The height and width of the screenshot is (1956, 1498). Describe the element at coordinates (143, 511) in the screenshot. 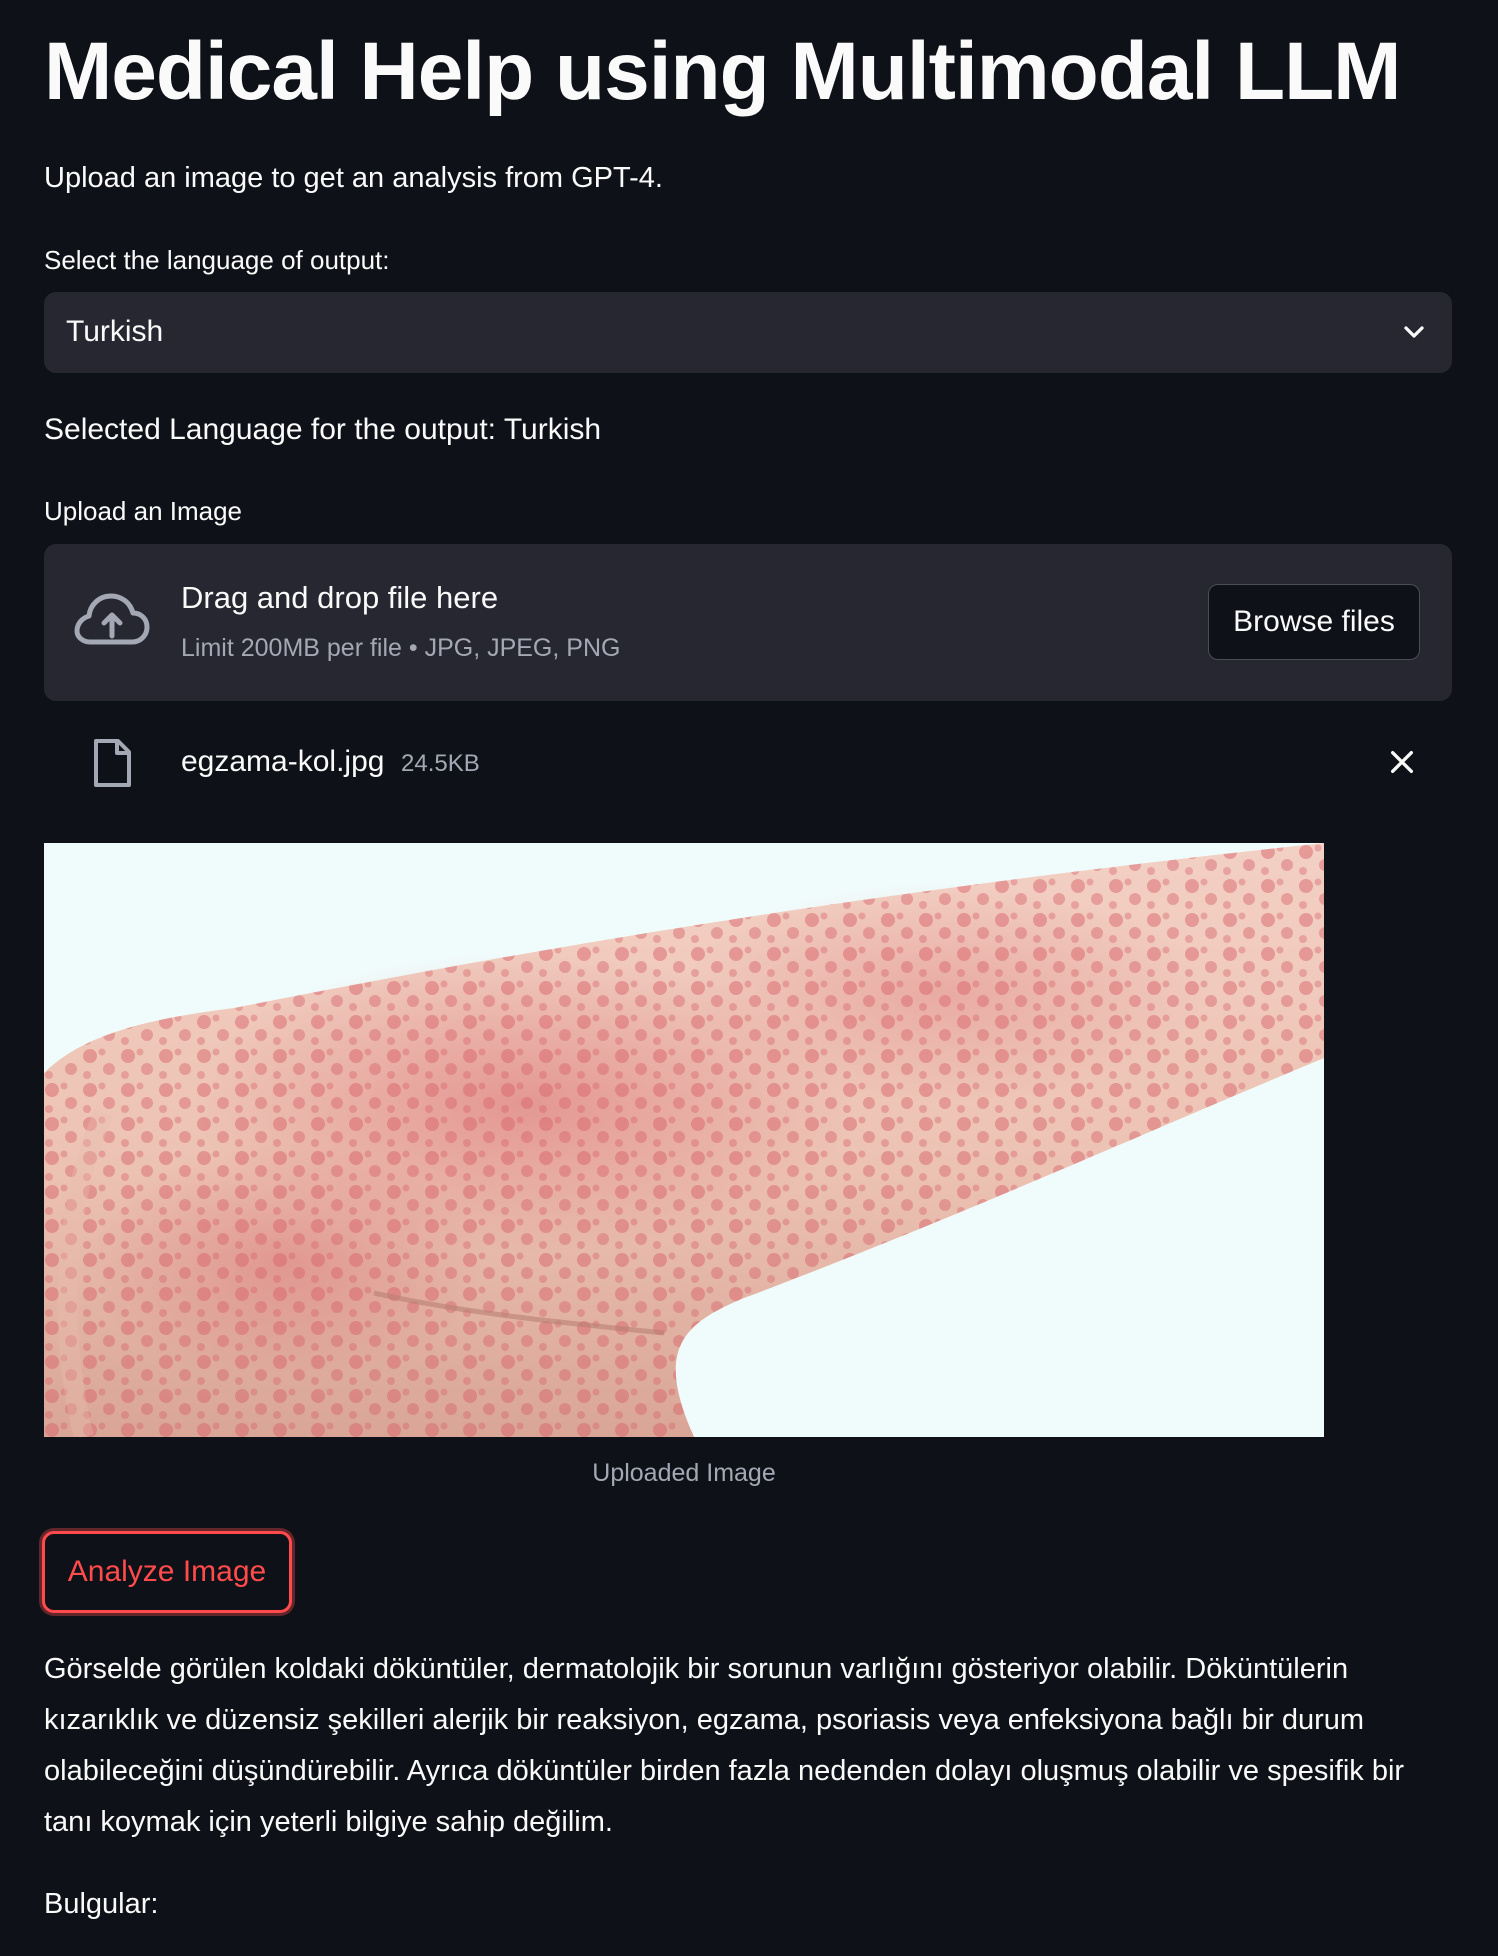

I see `uploader-label: Upload an Image` at that location.